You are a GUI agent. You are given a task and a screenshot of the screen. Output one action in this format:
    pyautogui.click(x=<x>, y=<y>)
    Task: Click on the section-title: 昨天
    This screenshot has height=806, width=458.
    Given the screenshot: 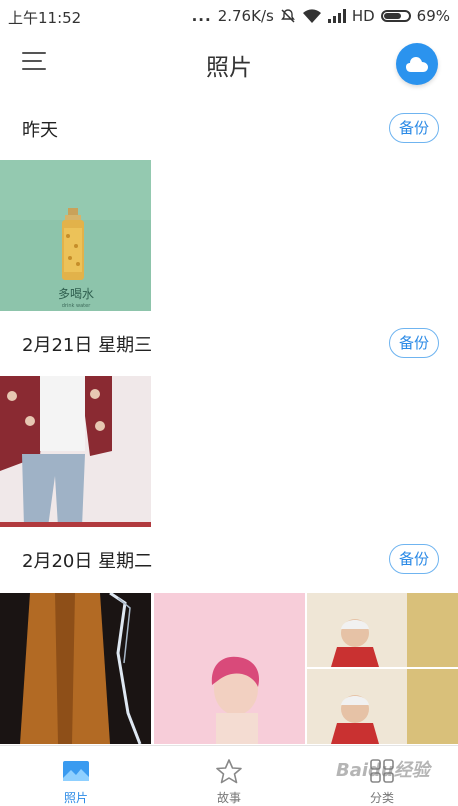 What is the action you would take?
    pyautogui.click(x=40, y=130)
    